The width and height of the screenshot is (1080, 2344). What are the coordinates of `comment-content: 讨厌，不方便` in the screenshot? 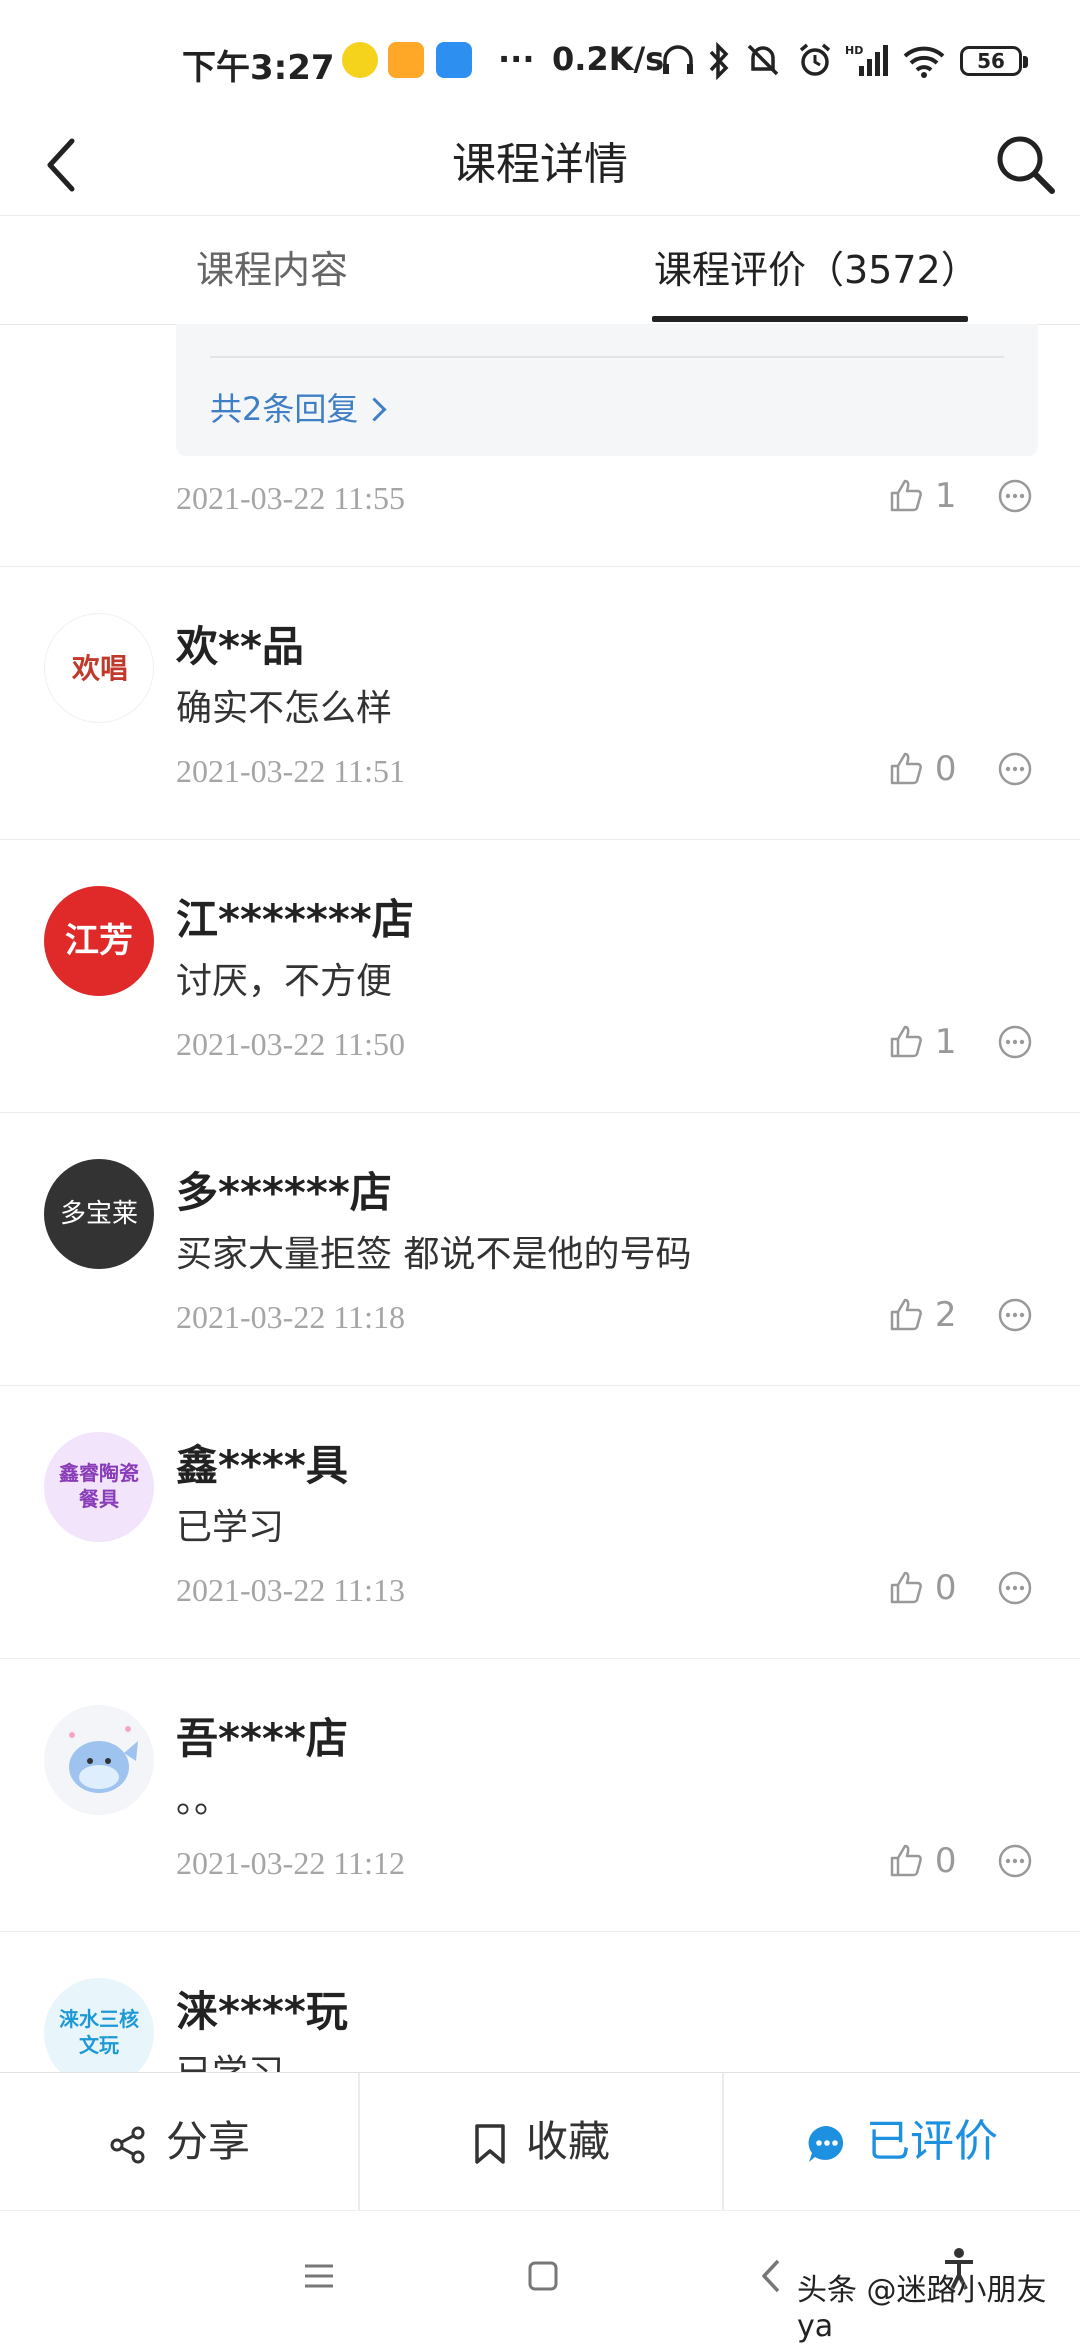 It's located at (284, 981).